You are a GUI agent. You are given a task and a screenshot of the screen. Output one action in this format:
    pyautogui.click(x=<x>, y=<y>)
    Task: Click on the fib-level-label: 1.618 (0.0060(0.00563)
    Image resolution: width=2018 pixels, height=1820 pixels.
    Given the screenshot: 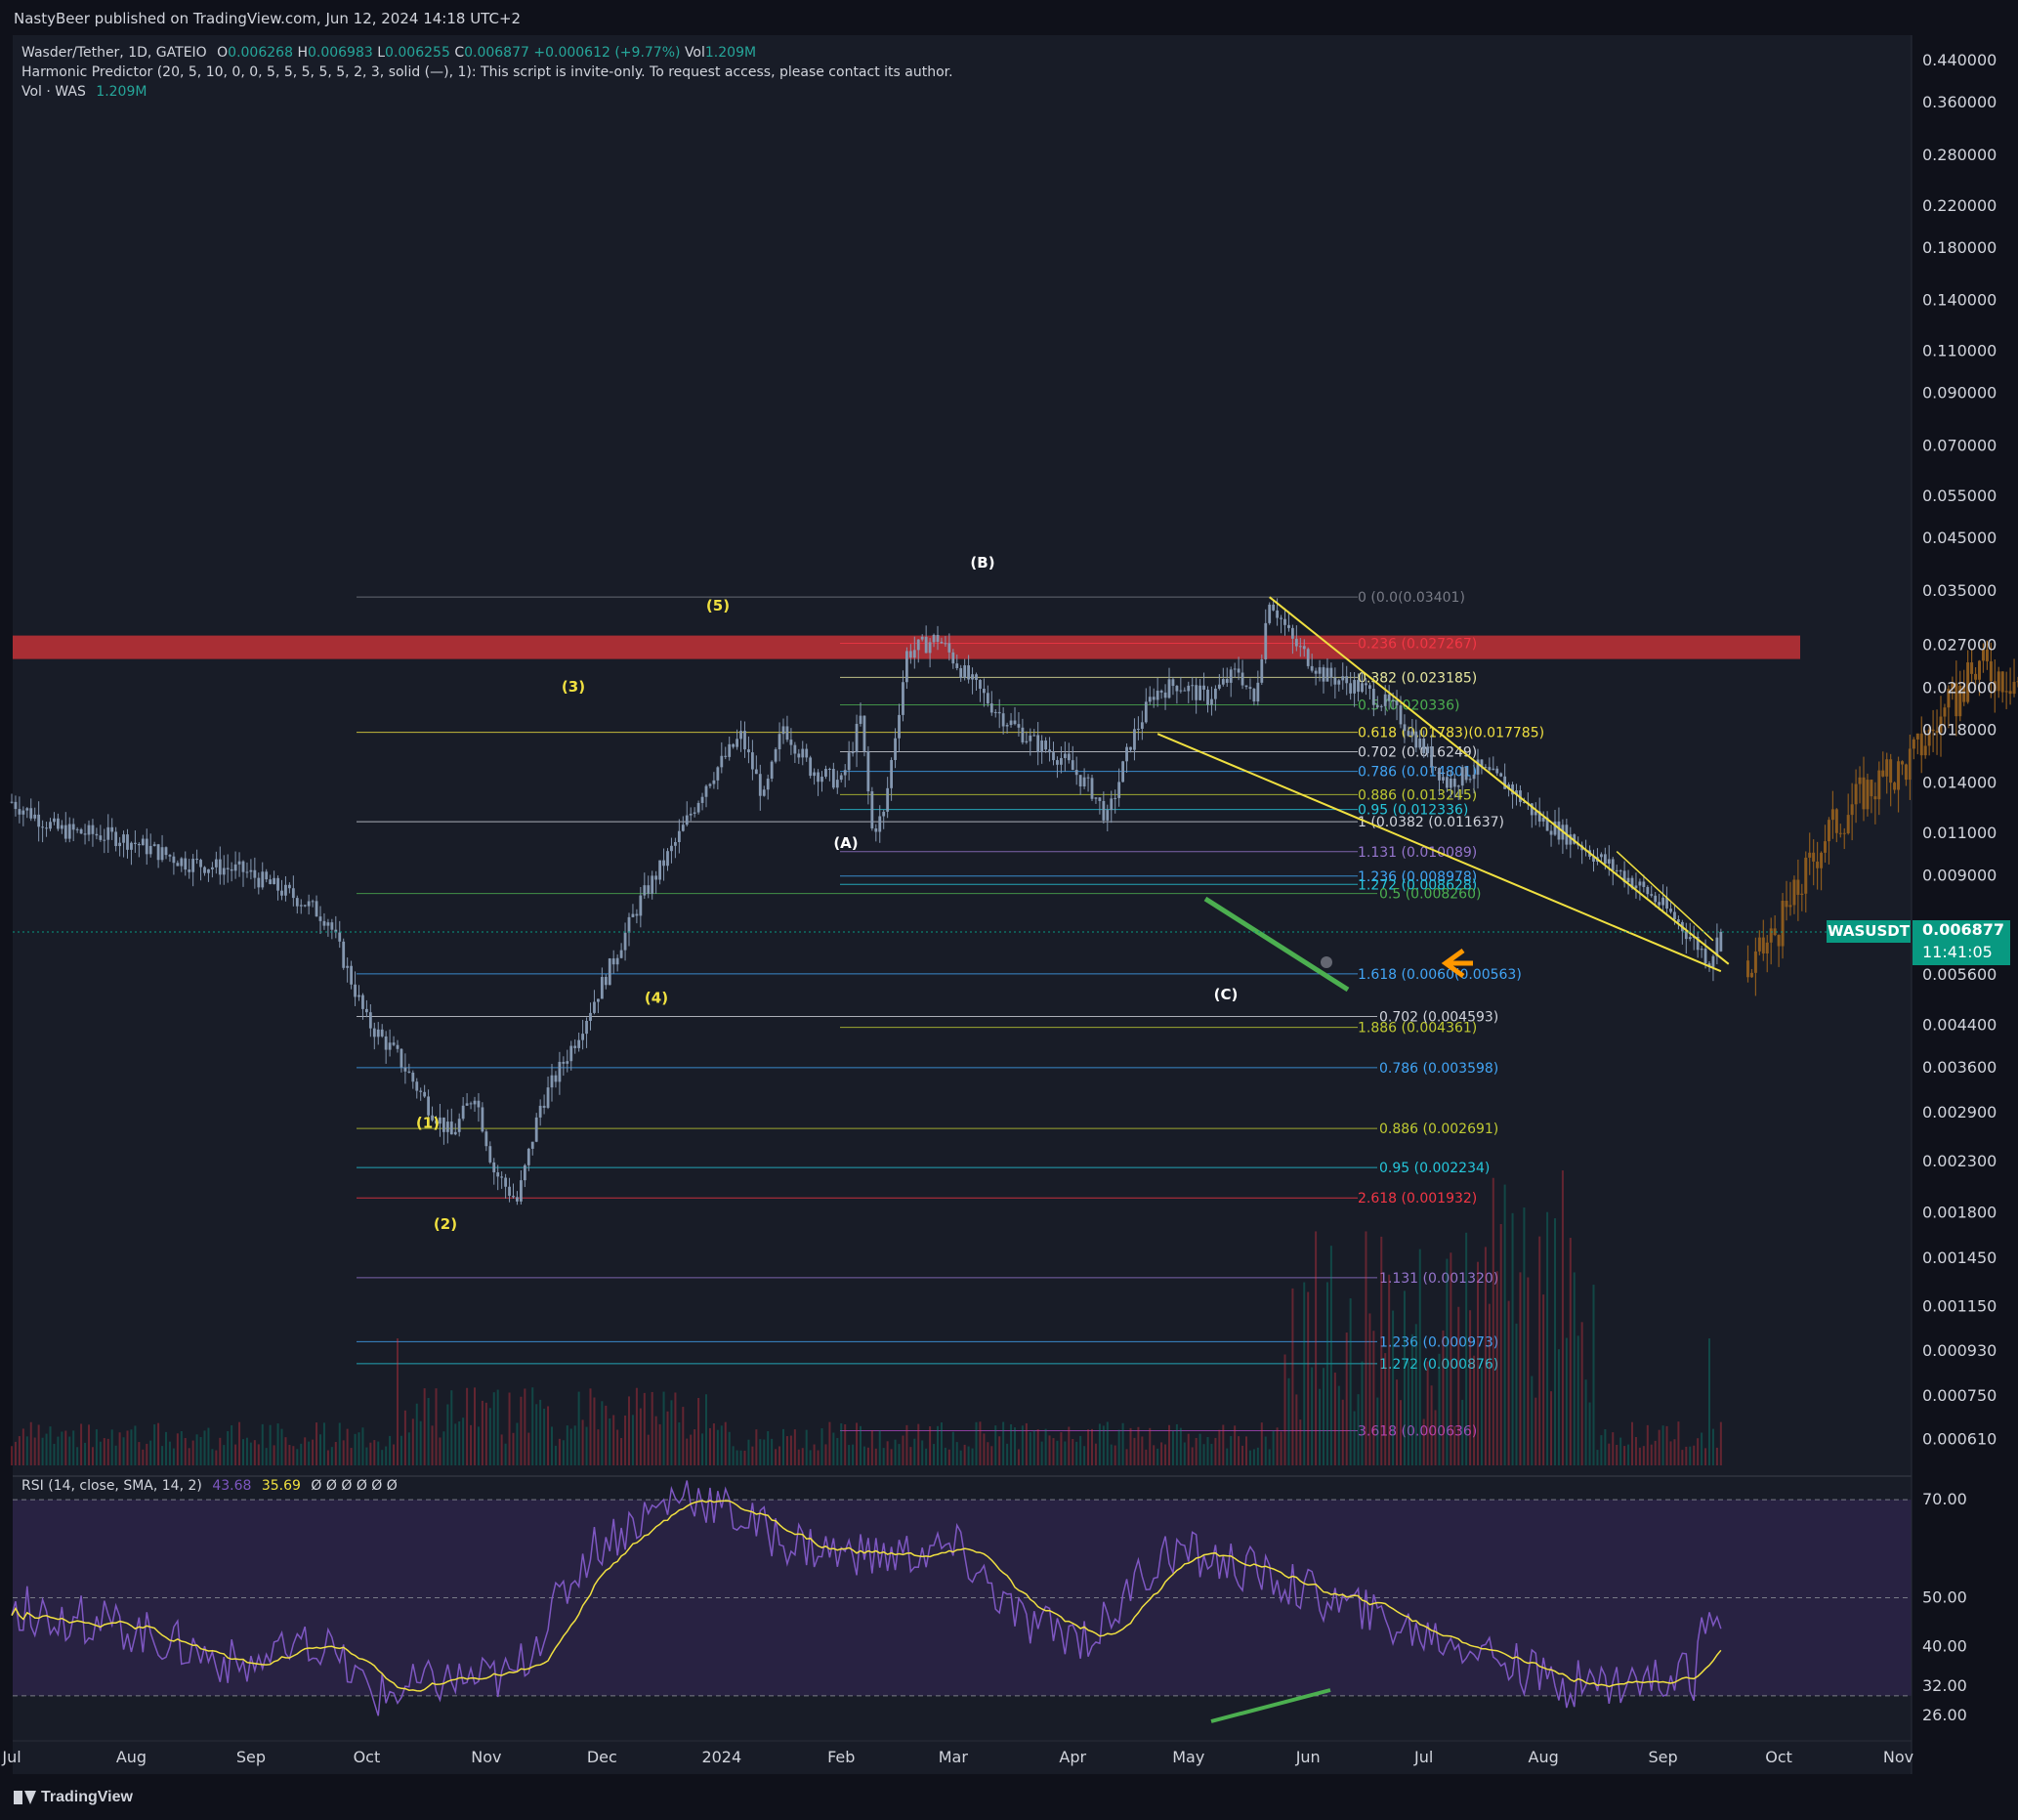 What is the action you would take?
    pyautogui.click(x=1440, y=975)
    